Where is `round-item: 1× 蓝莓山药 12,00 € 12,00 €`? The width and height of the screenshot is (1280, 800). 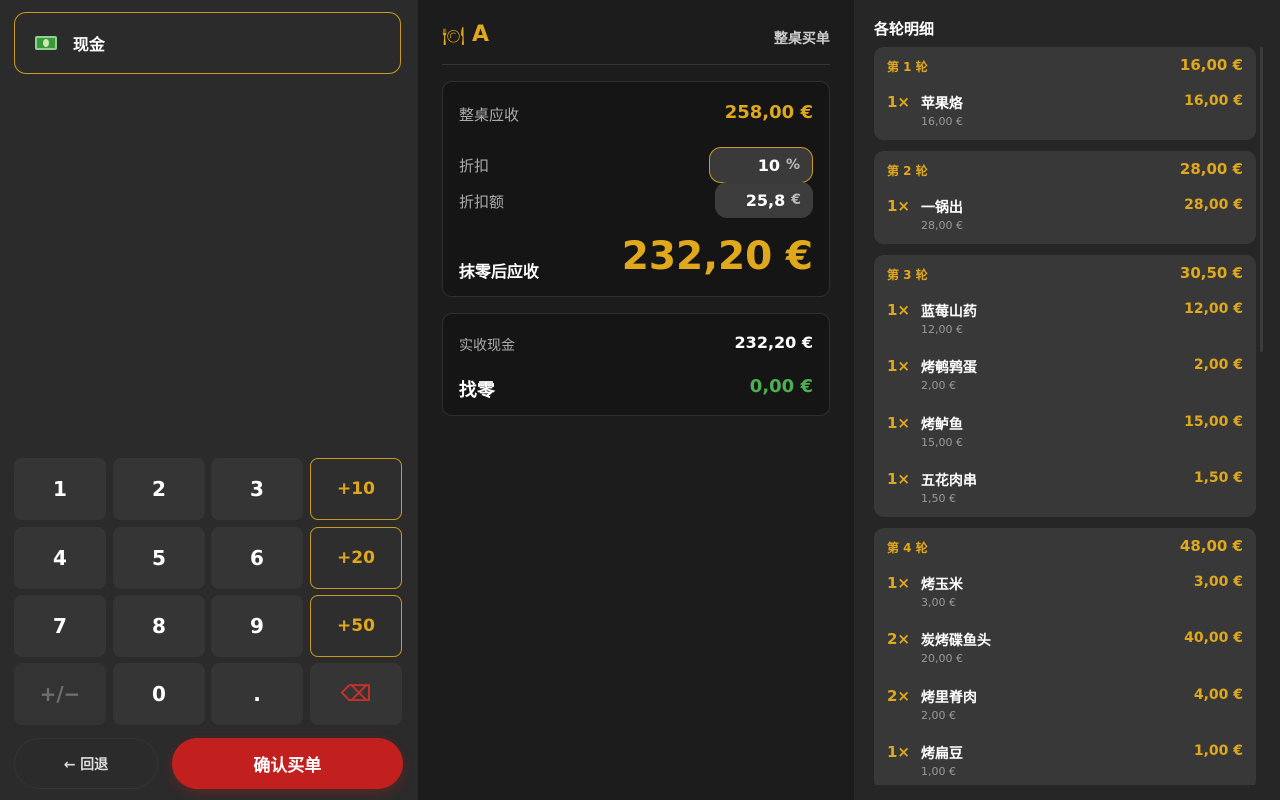
round-item: 1× 蓝莓山药 12,00 € 12,00 € is located at coordinates (1065, 325).